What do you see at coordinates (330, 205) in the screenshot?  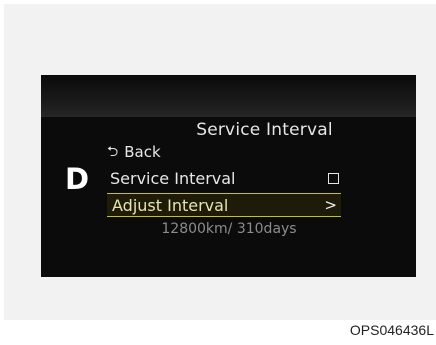 I see `chevron-right-icon: >` at bounding box center [330, 205].